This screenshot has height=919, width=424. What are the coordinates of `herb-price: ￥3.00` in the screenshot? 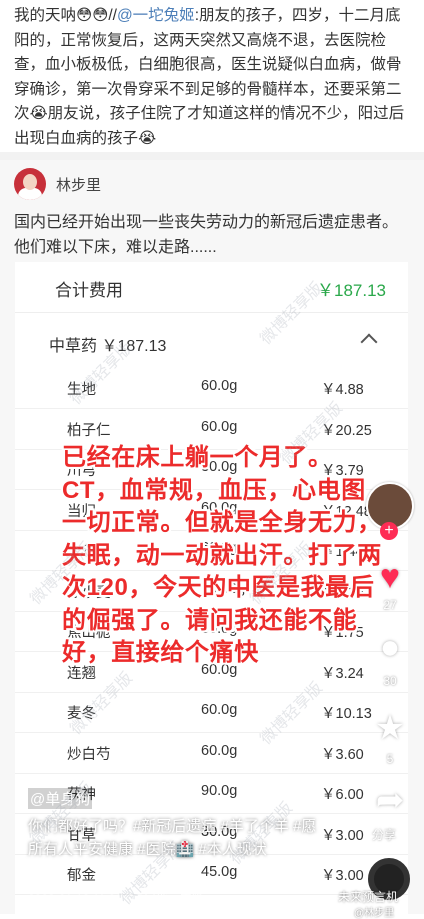 It's located at (342, 876).